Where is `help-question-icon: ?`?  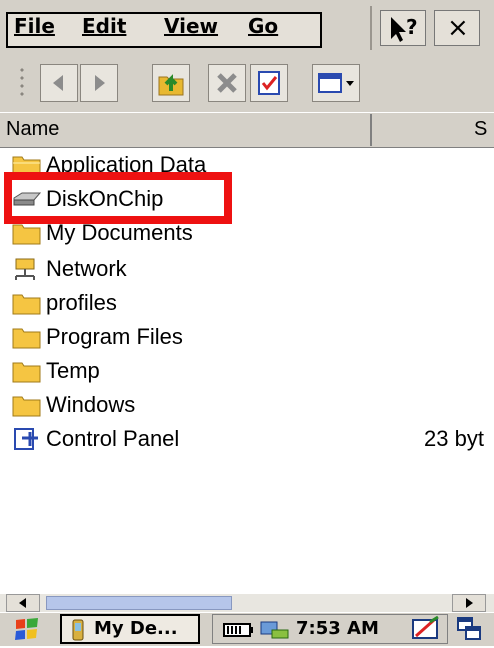 help-question-icon: ? is located at coordinates (404, 28).